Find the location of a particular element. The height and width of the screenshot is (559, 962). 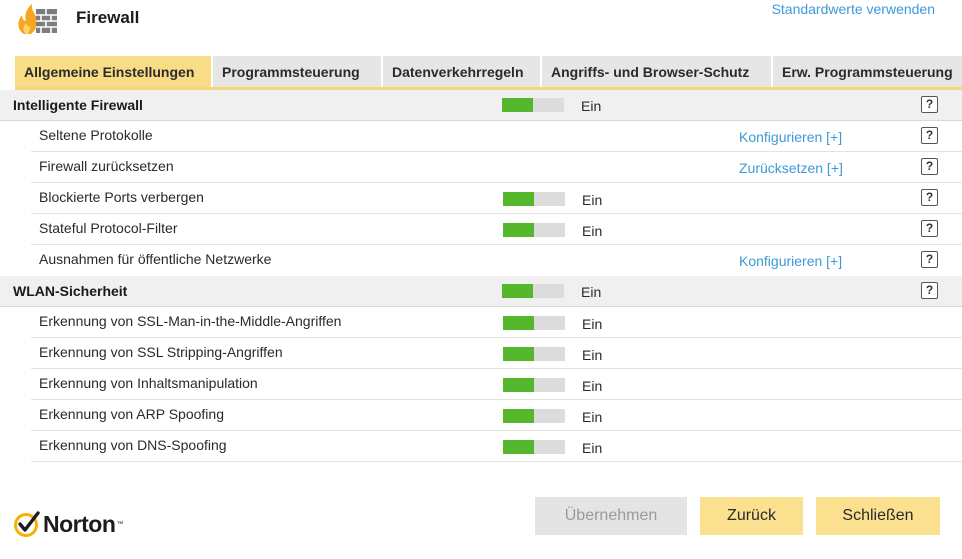

stateful-filter-toggle is located at coordinates (534, 230).